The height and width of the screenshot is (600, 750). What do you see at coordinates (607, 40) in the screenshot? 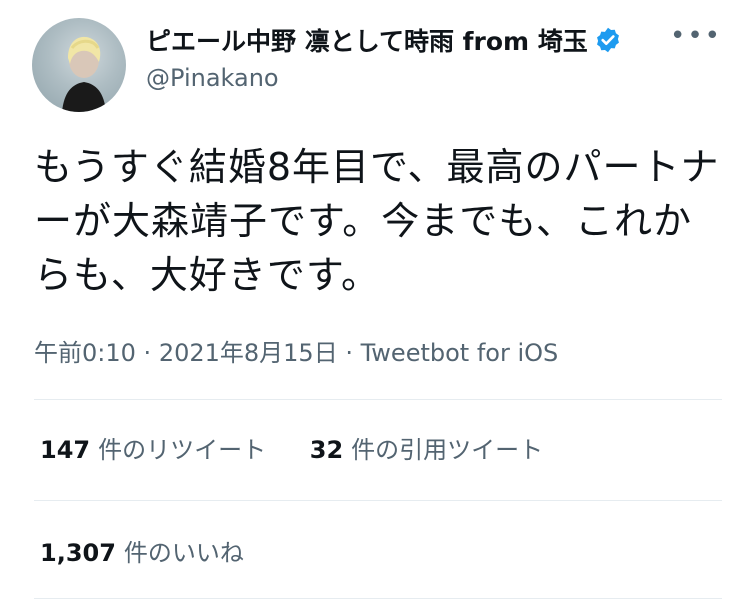
I see `verified-badge-icon` at bounding box center [607, 40].